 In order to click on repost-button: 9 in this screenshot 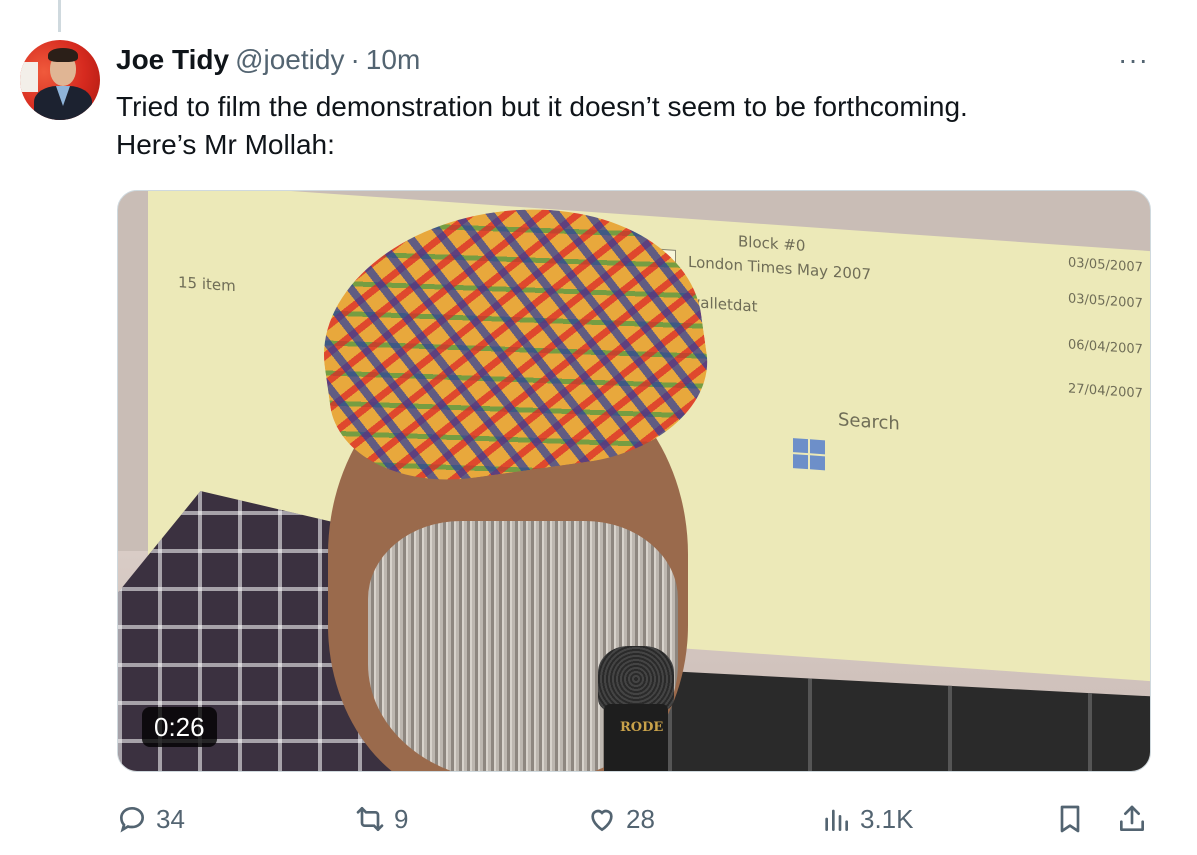, I will do `click(381, 819)`.